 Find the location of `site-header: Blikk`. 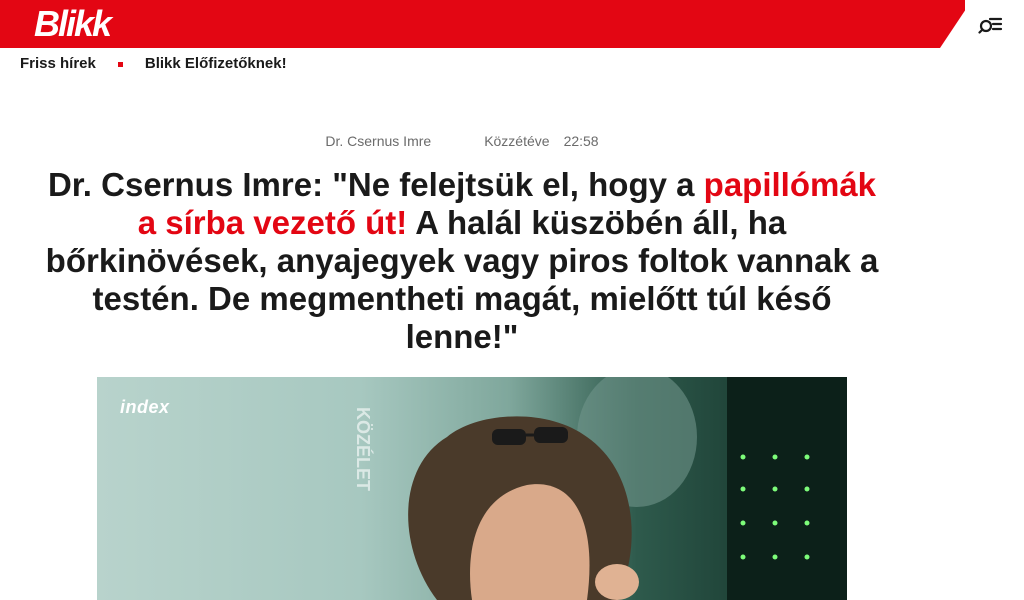

site-header: Blikk is located at coordinates (512, 24).